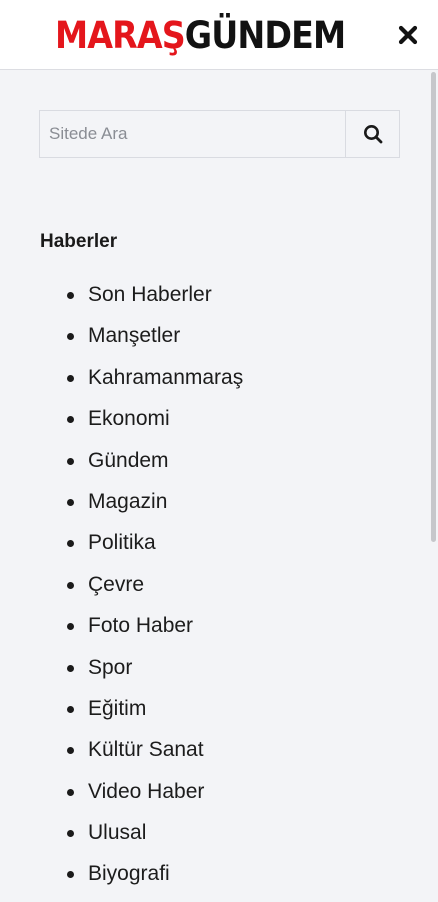  I want to click on menu-item-mansetler: Manşetler, so click(150, 342).